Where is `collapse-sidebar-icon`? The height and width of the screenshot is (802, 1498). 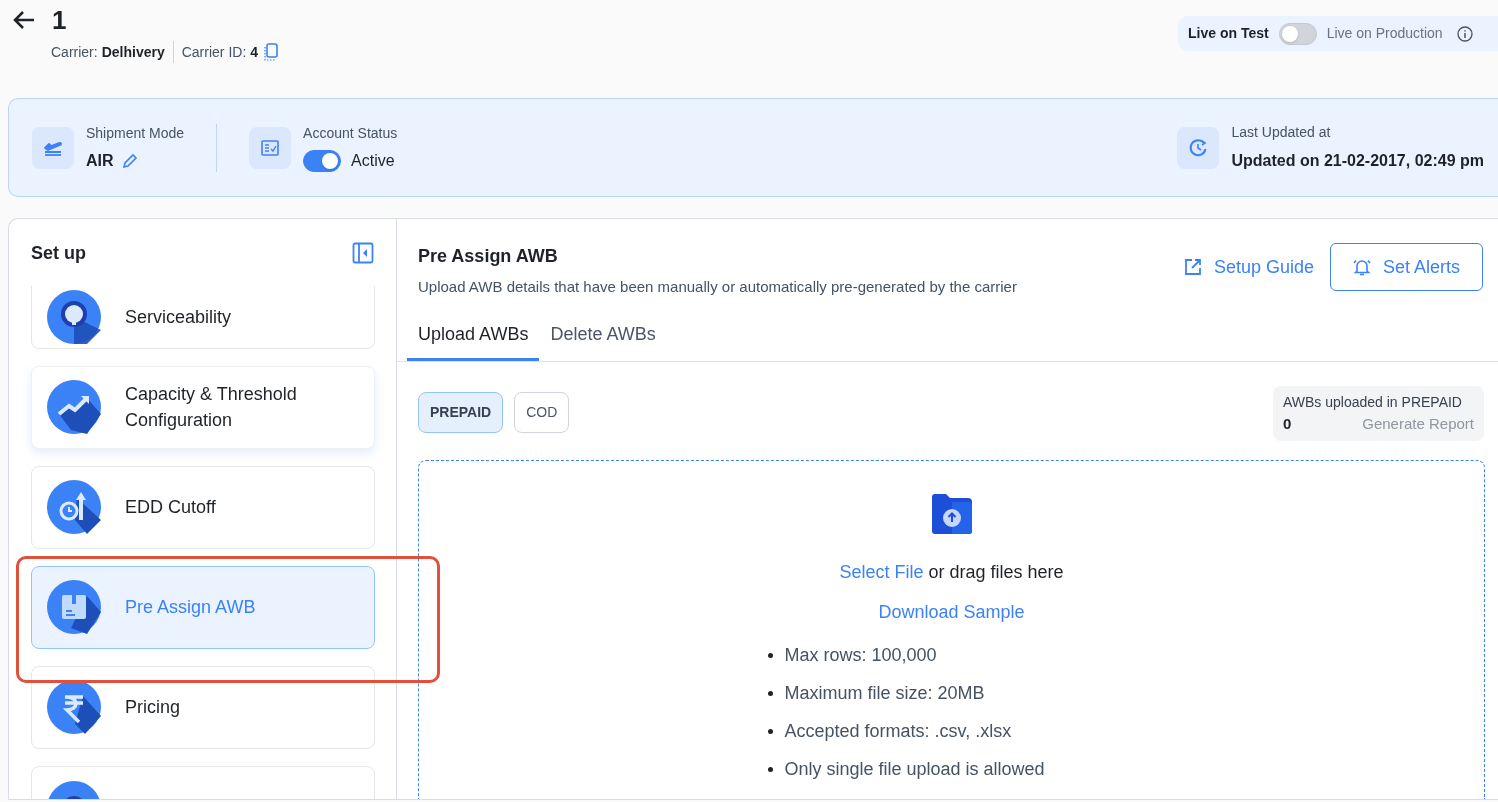
collapse-sidebar-icon is located at coordinates (363, 253).